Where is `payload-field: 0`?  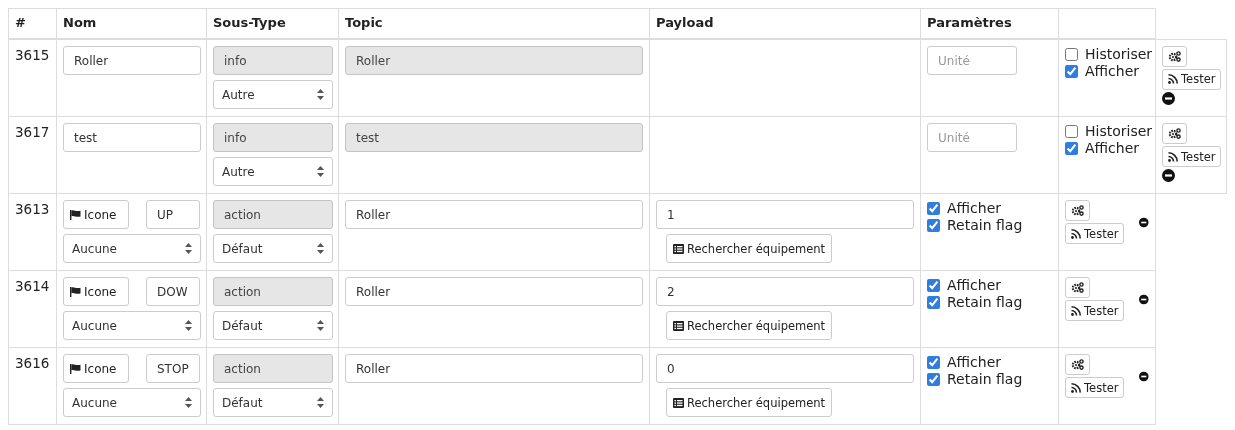 payload-field: 0 is located at coordinates (785, 368).